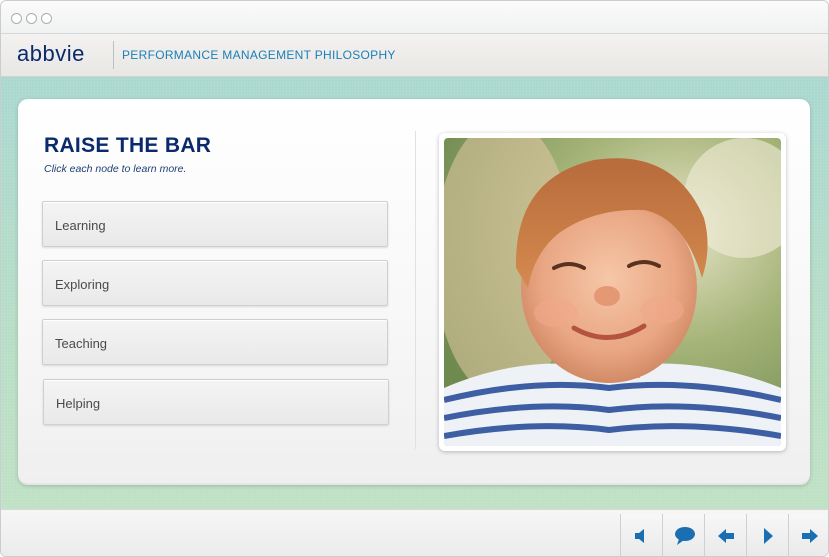  I want to click on course-title: PERFORMANCE MANAGEMENT PHILOSOPHY, so click(259, 55).